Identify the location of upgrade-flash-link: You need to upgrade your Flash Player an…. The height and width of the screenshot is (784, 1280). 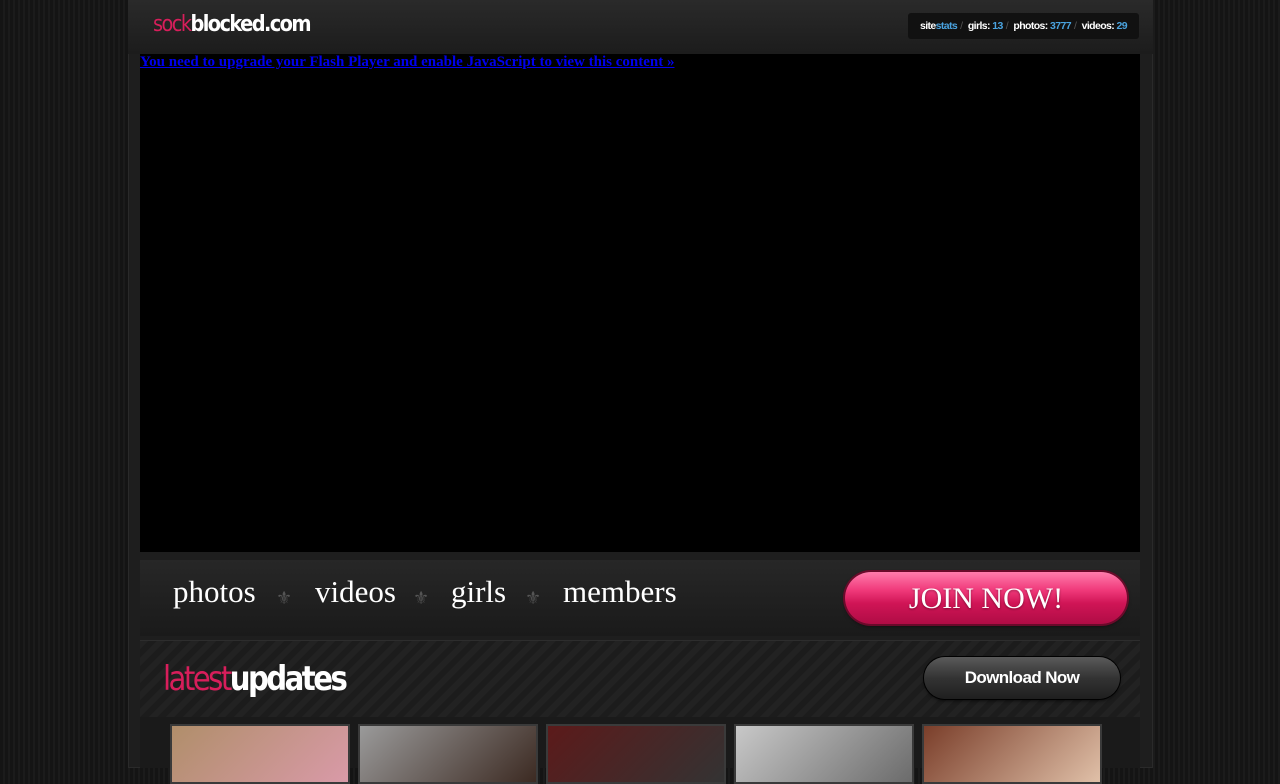
(407, 62).